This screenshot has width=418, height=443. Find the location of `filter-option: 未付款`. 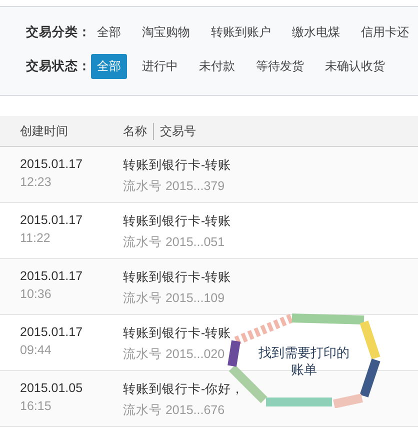

filter-option: 未付款 is located at coordinates (217, 66).